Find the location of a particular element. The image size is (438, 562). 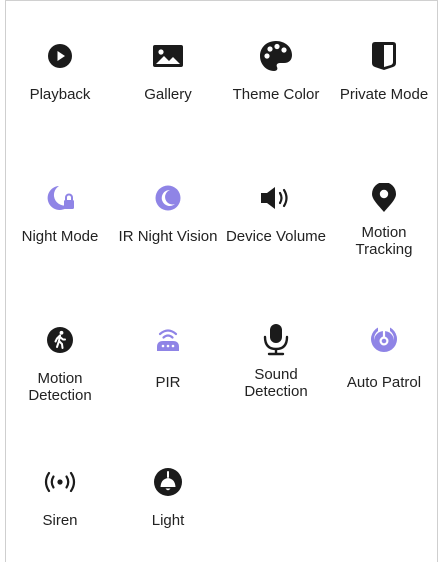

tile-label: Motion Detection is located at coordinates (60, 387).